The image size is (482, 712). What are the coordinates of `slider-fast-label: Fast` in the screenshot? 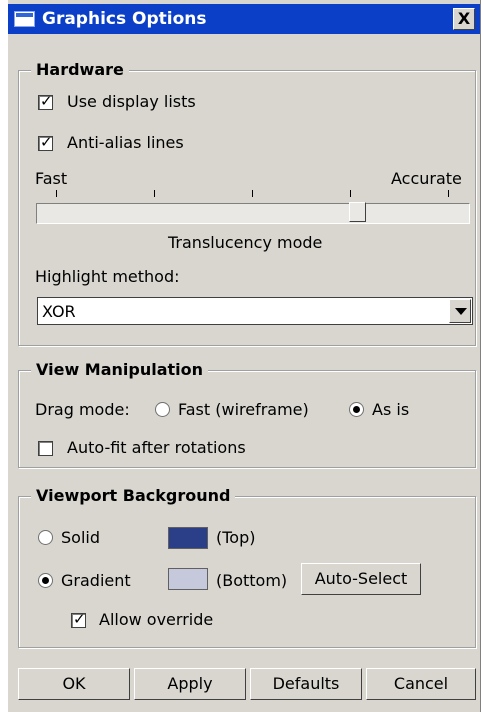 It's located at (51, 178).